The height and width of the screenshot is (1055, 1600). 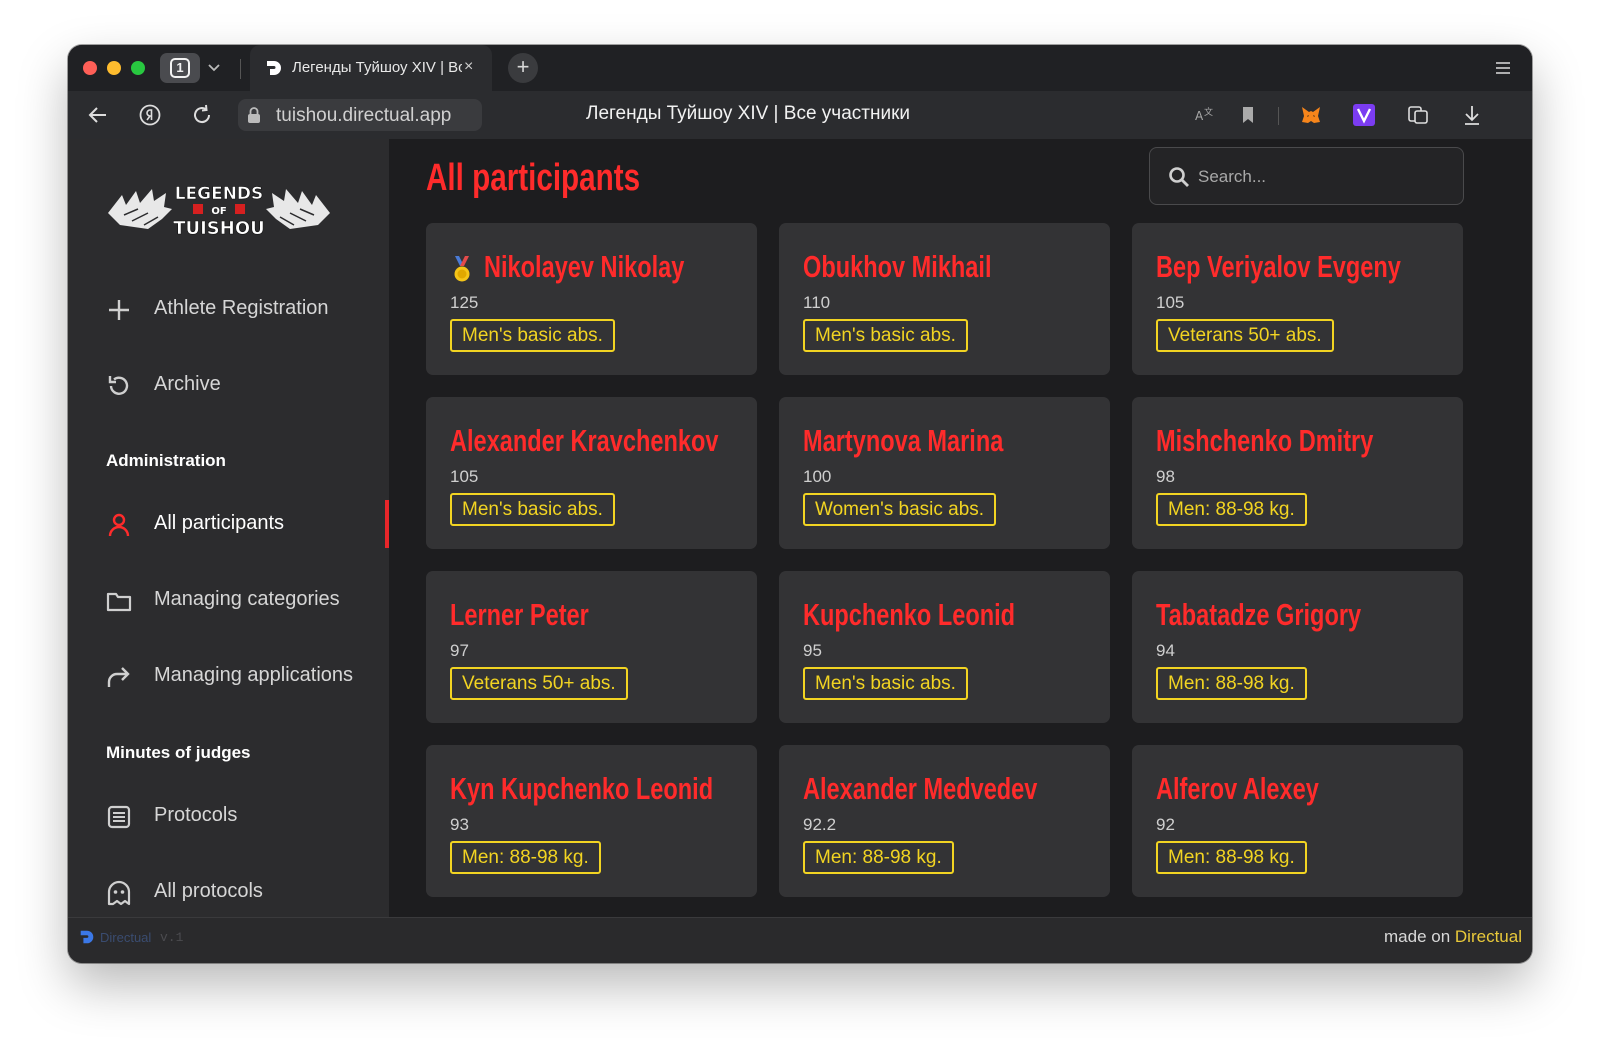 I want to click on nav-label: All protocols, so click(x=208, y=891).